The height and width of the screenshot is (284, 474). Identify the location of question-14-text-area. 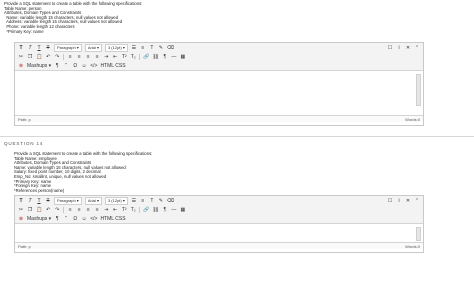
(219, 233).